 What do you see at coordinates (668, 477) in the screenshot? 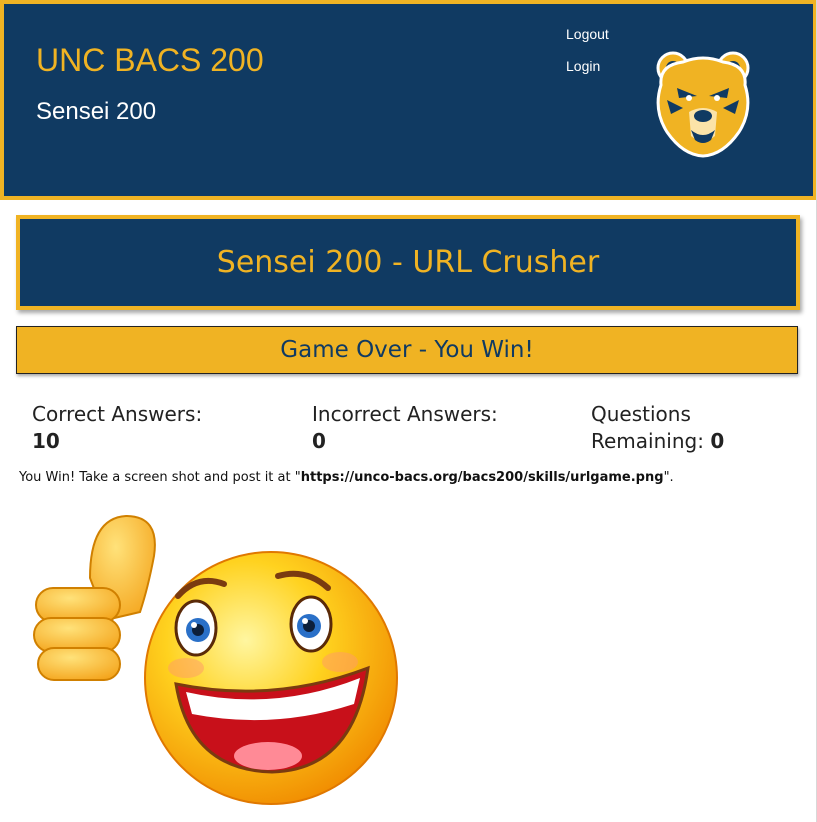
I see `win-message-suffix: ".` at bounding box center [668, 477].